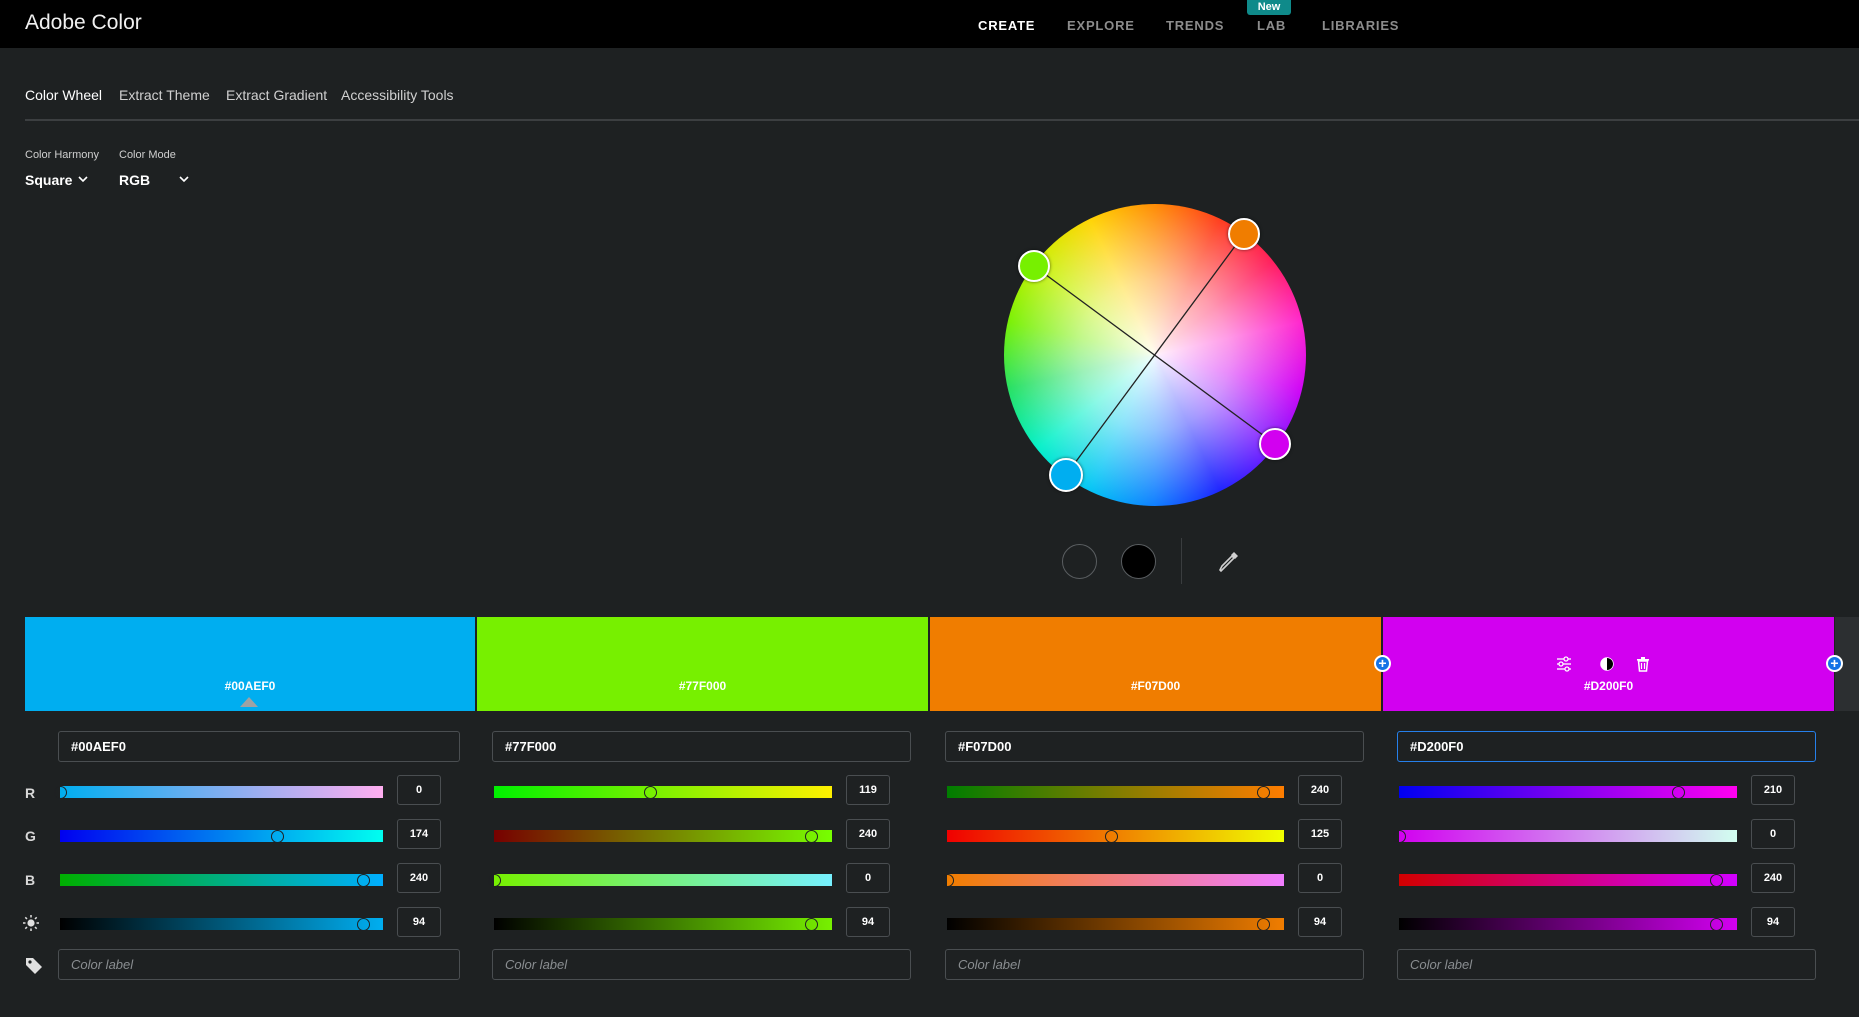  Describe the element at coordinates (1138, 561) in the screenshot. I see `add-black-button` at that location.